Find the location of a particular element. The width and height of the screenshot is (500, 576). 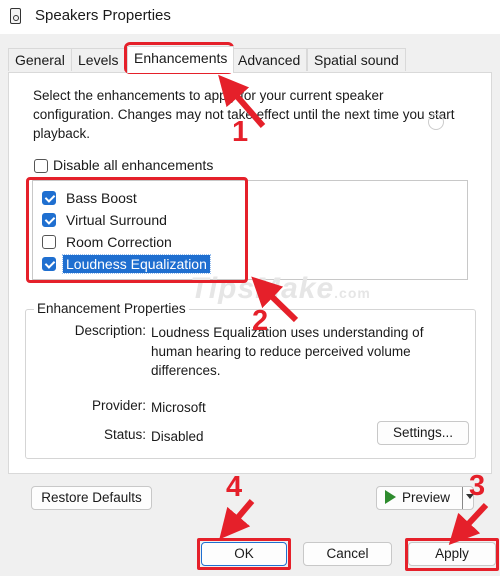

watermark-text: TipsMake is located at coordinates (262, 288).